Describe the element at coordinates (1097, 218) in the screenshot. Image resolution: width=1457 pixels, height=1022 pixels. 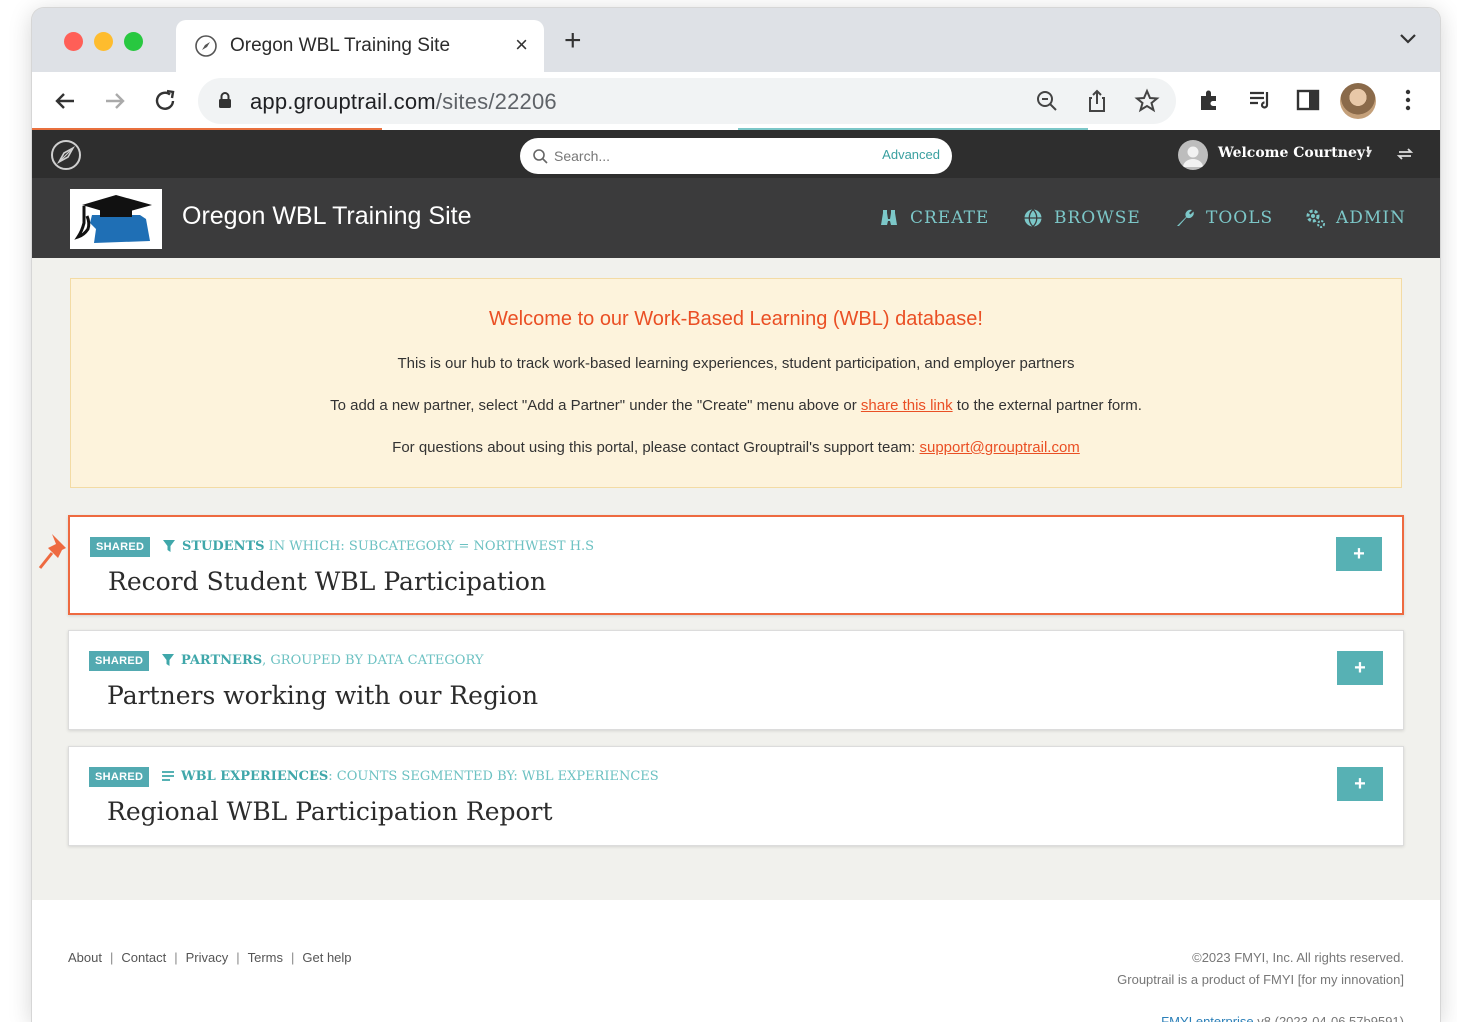
I see `nav-browse-label: BROWSE` at that location.